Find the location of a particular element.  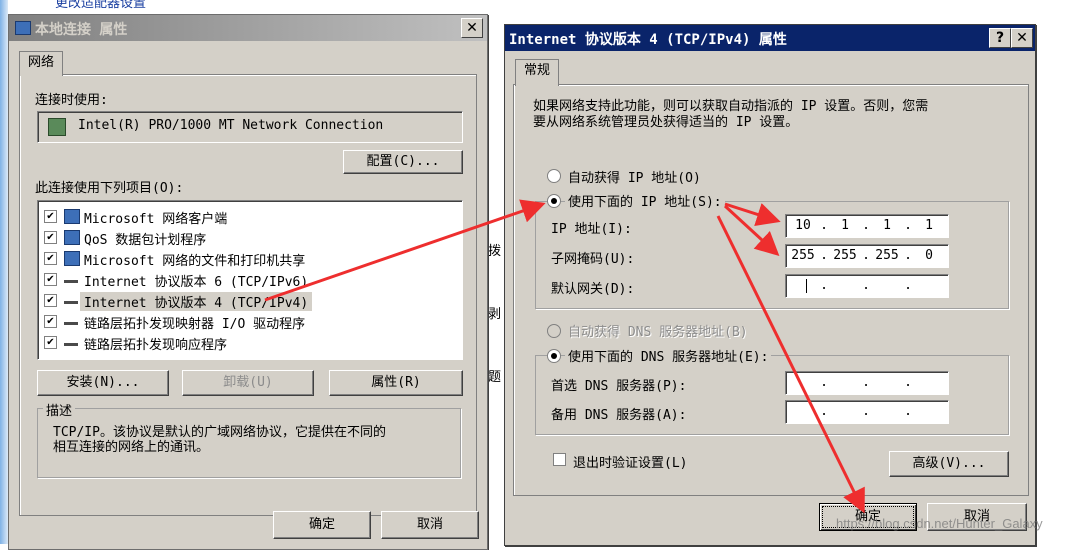

tab-general: 常规 is located at coordinates (537, 72).